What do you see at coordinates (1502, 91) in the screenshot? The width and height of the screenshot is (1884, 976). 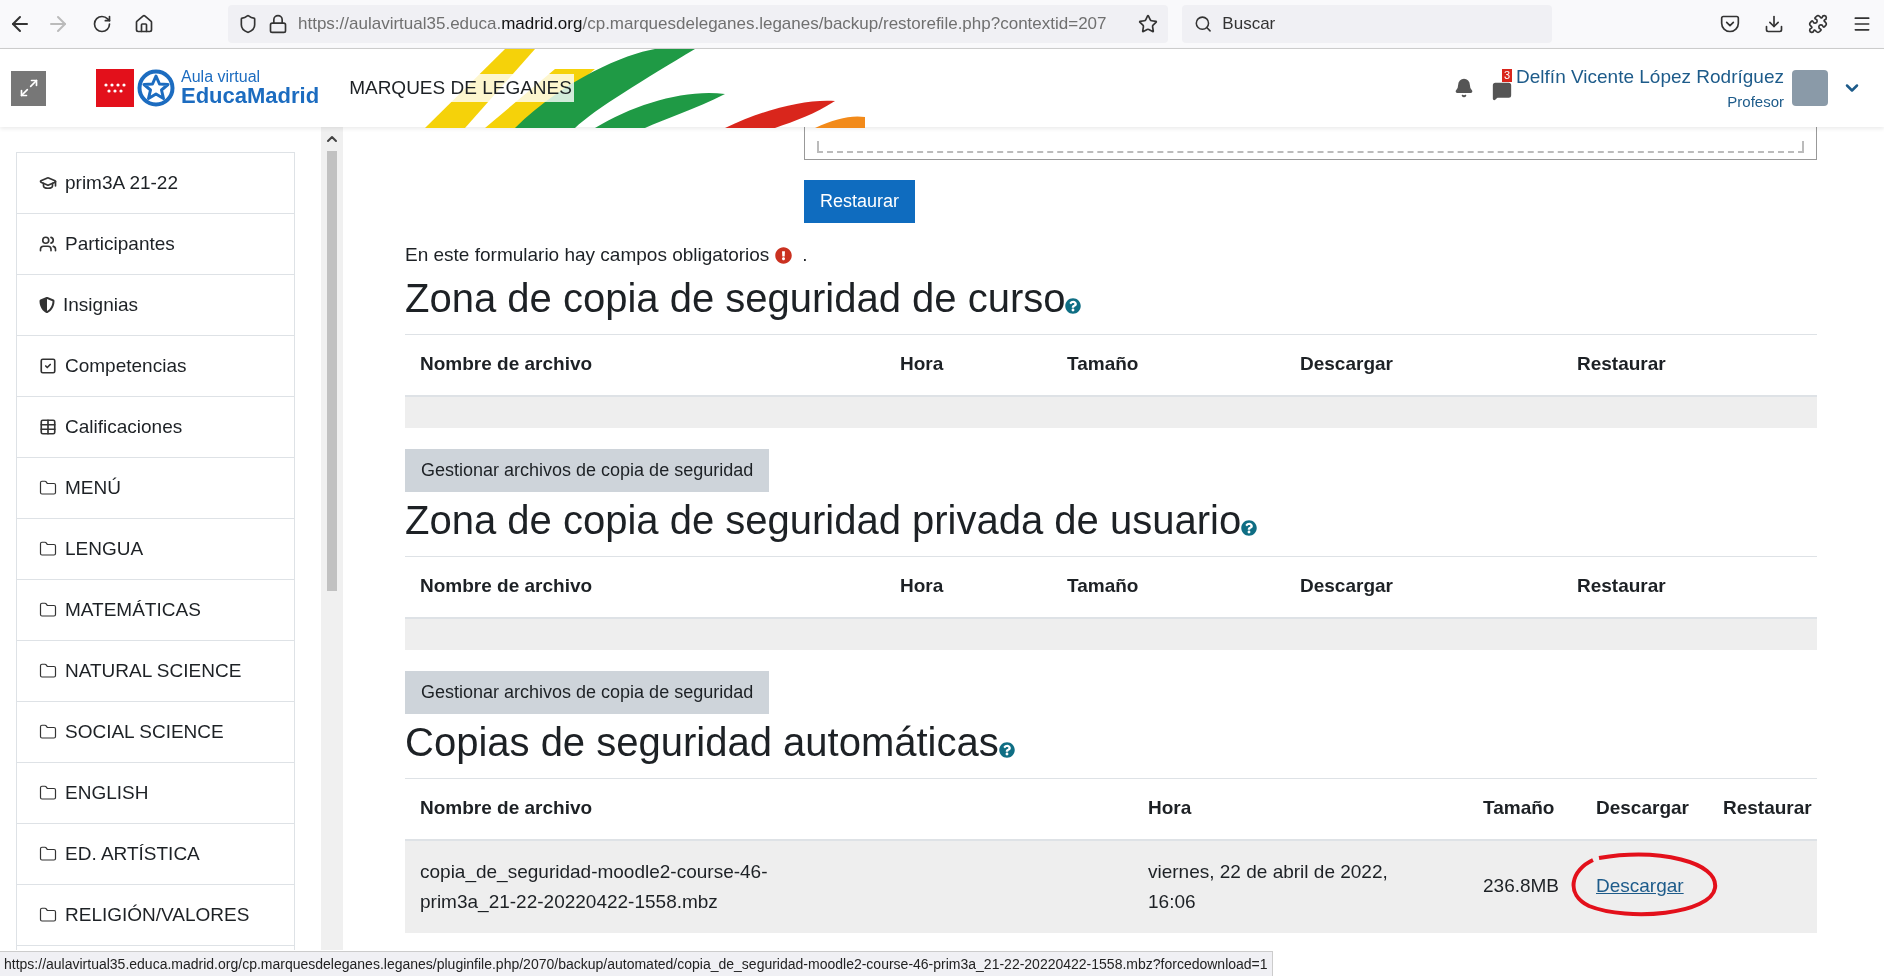 I see `chat-icon` at bounding box center [1502, 91].